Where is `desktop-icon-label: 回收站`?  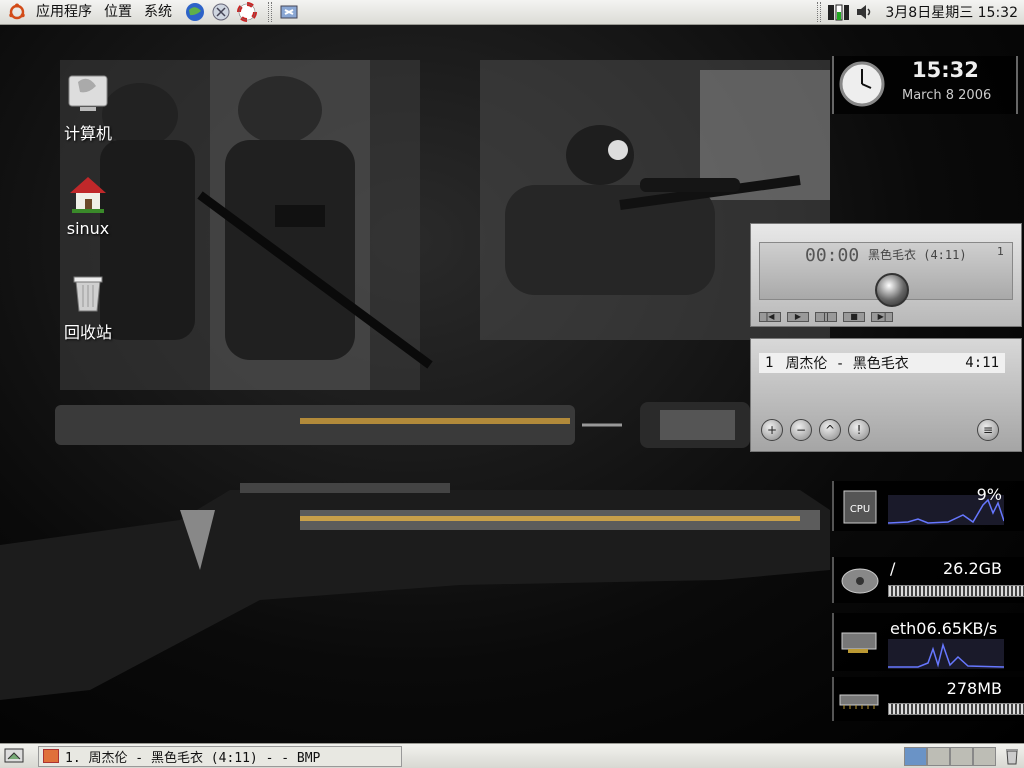
desktop-icon-label: 回收站 is located at coordinates (87, 332).